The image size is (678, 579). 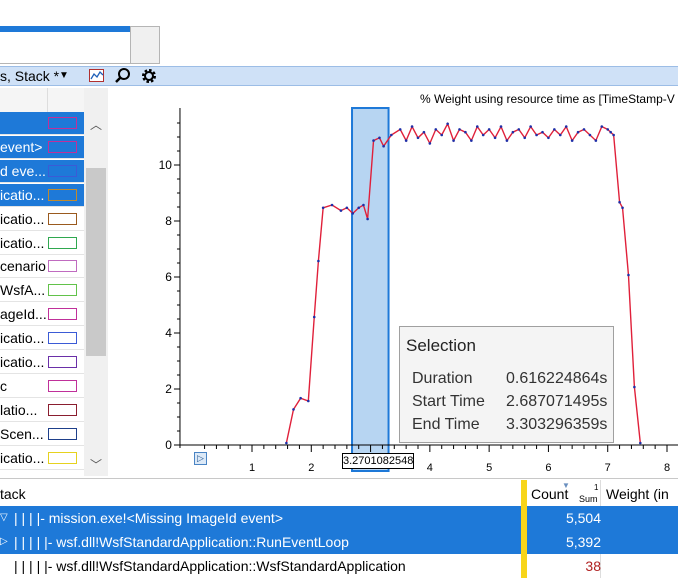 I want to click on series-name: cenario, so click(x=23, y=266).